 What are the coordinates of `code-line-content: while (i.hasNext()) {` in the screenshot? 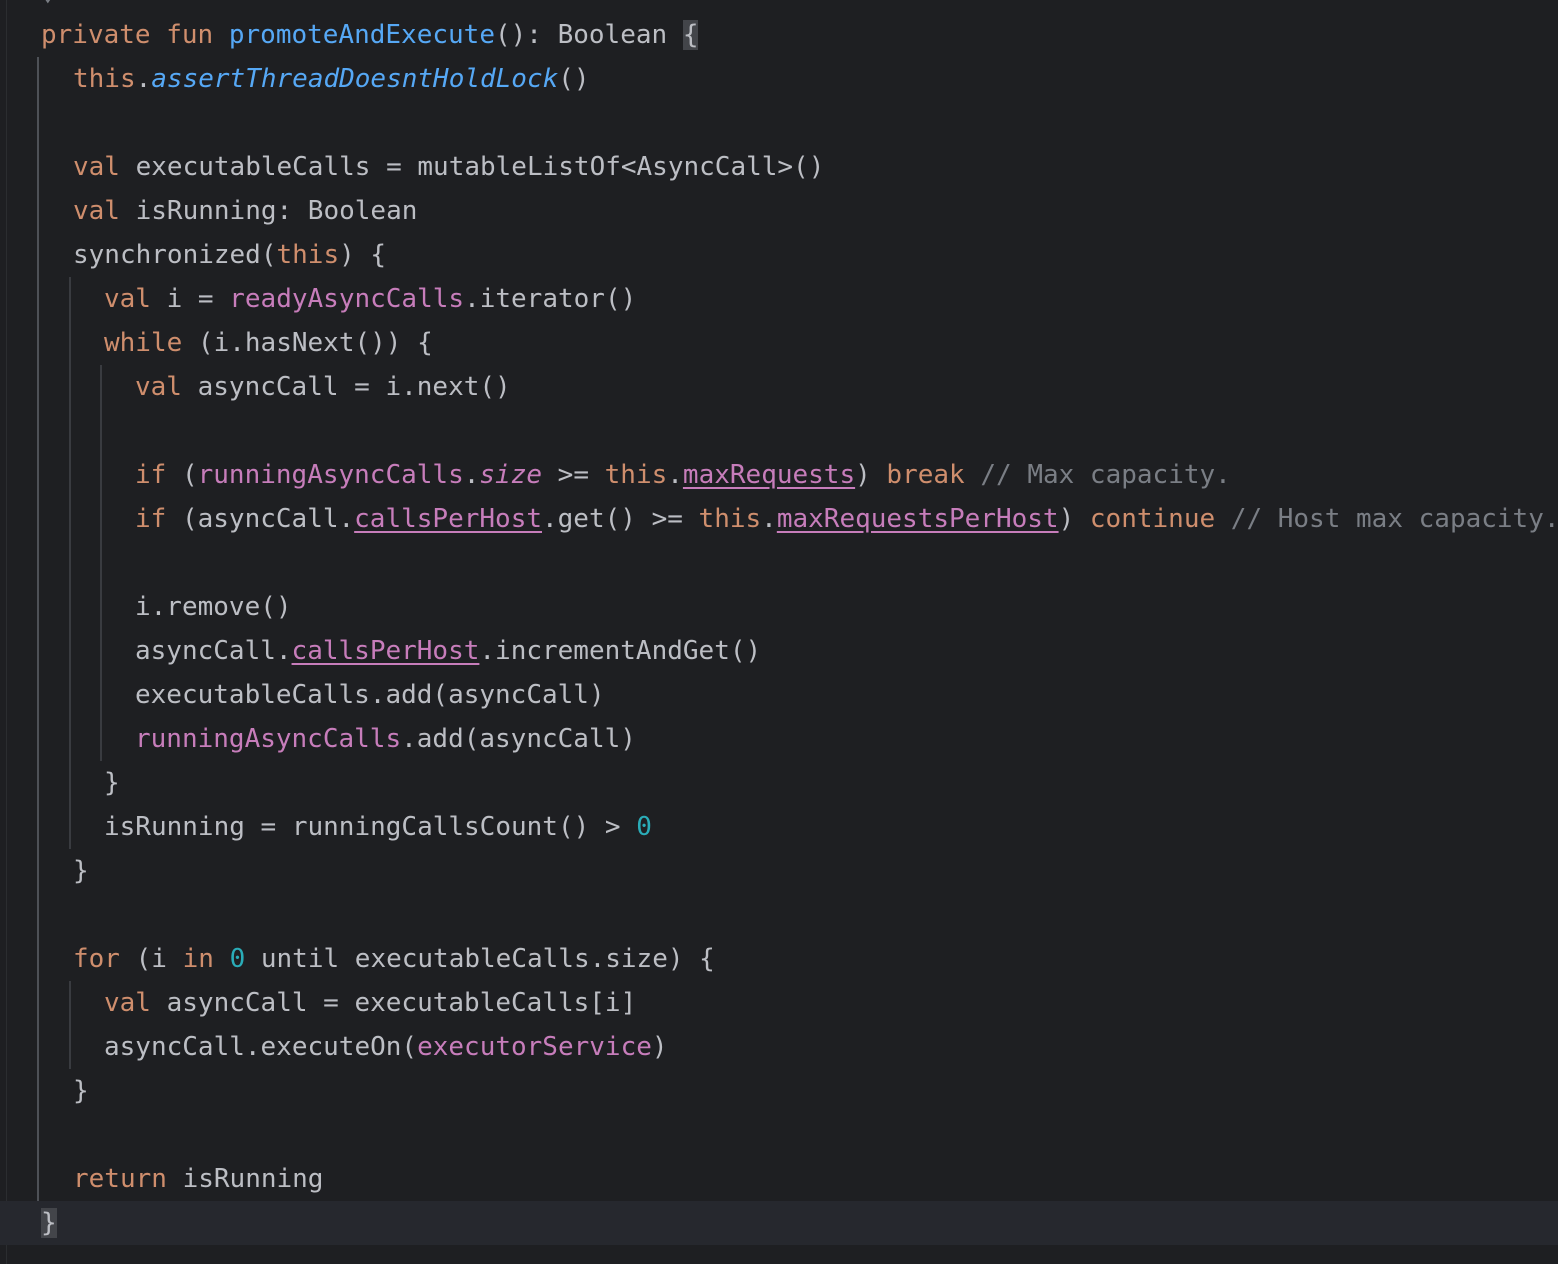 It's located at (268, 343).